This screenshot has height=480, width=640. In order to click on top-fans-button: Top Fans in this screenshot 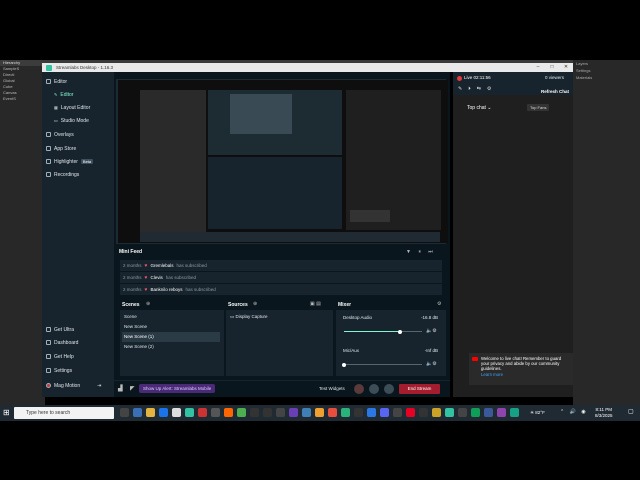, I will do `click(538, 107)`.